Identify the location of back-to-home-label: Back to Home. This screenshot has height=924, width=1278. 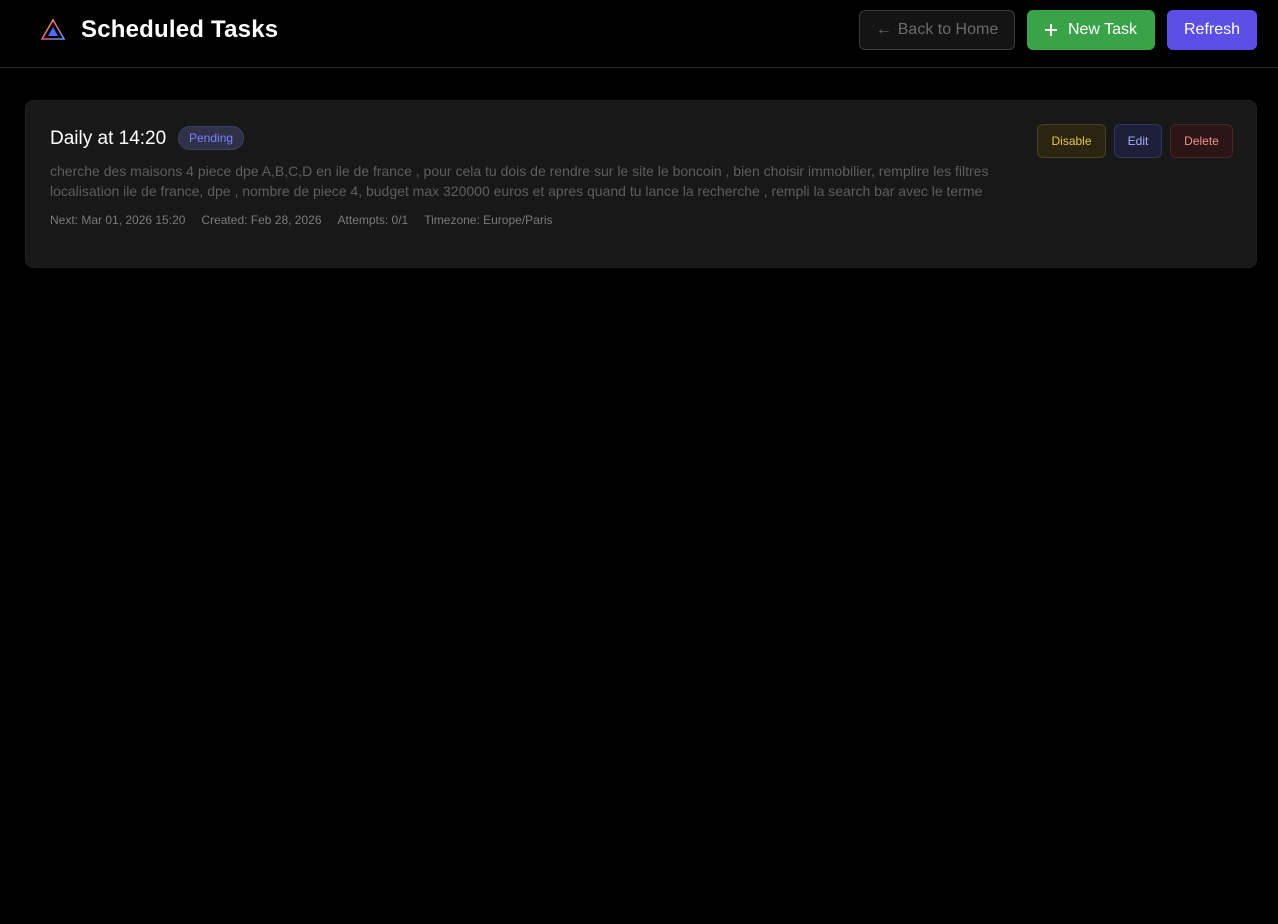
(948, 29).